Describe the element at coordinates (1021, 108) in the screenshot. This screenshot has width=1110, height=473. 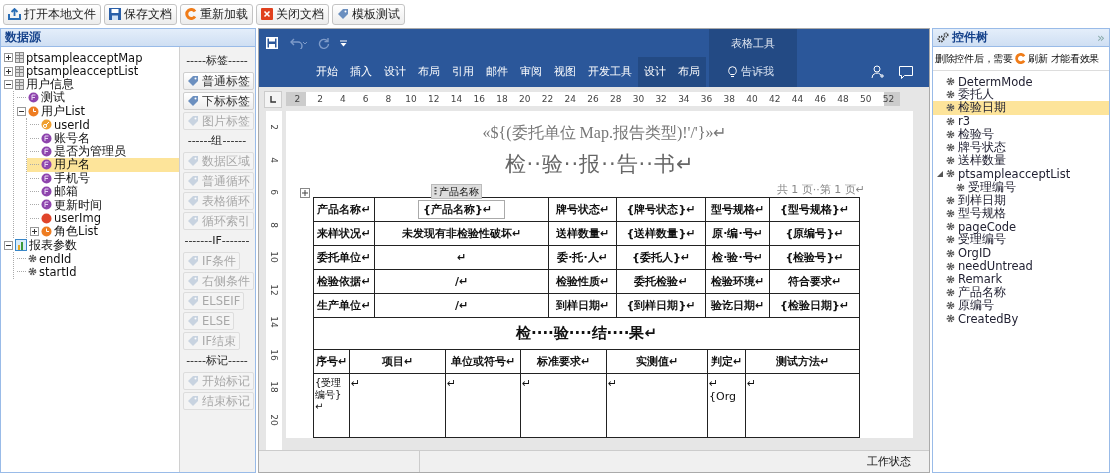
I see `tree-item: 检验日期` at that location.